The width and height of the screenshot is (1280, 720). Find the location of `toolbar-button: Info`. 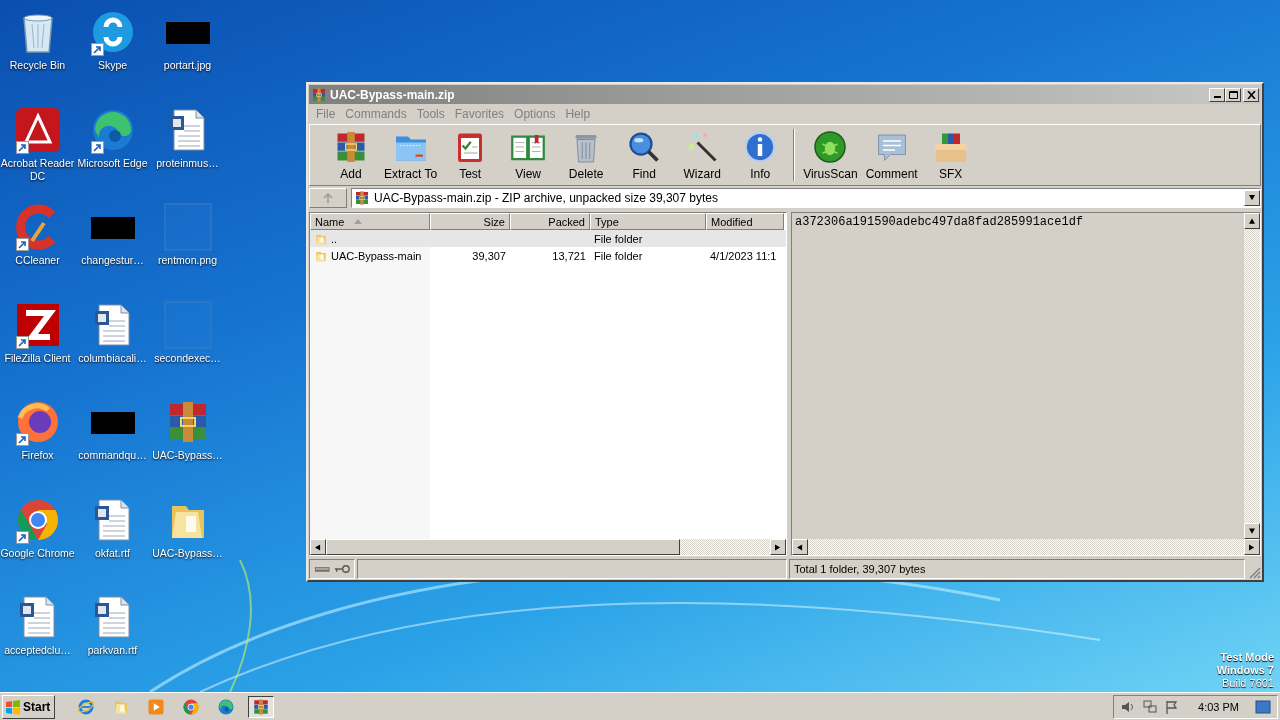

toolbar-button: Info is located at coordinates (760, 155).